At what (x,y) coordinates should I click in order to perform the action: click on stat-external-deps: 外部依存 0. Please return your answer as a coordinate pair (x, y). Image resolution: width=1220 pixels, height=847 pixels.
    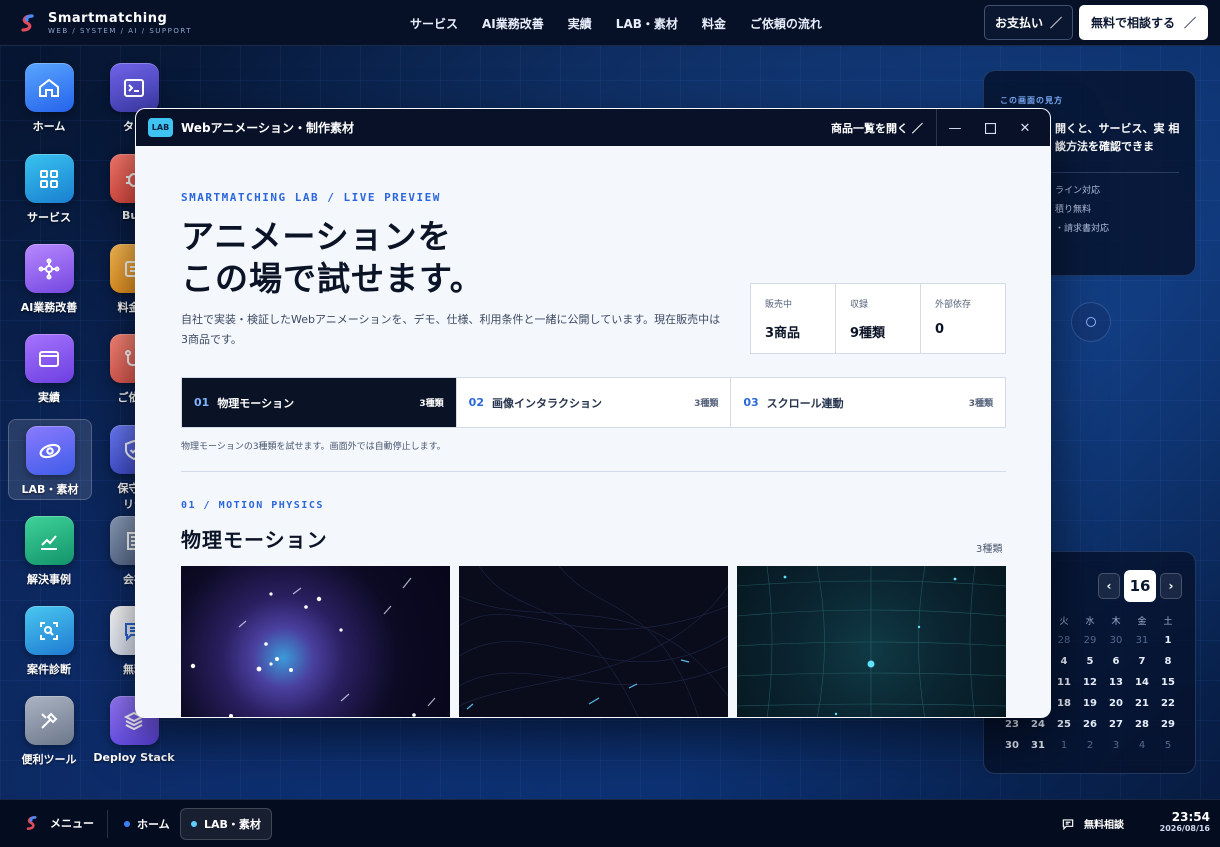
    Looking at the image, I should click on (962, 318).